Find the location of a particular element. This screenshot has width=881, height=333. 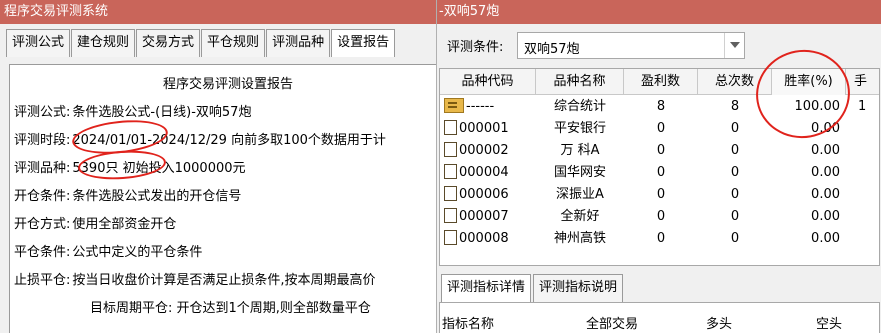

report-line-value: 使用全部资金开仓 is located at coordinates (124, 224).